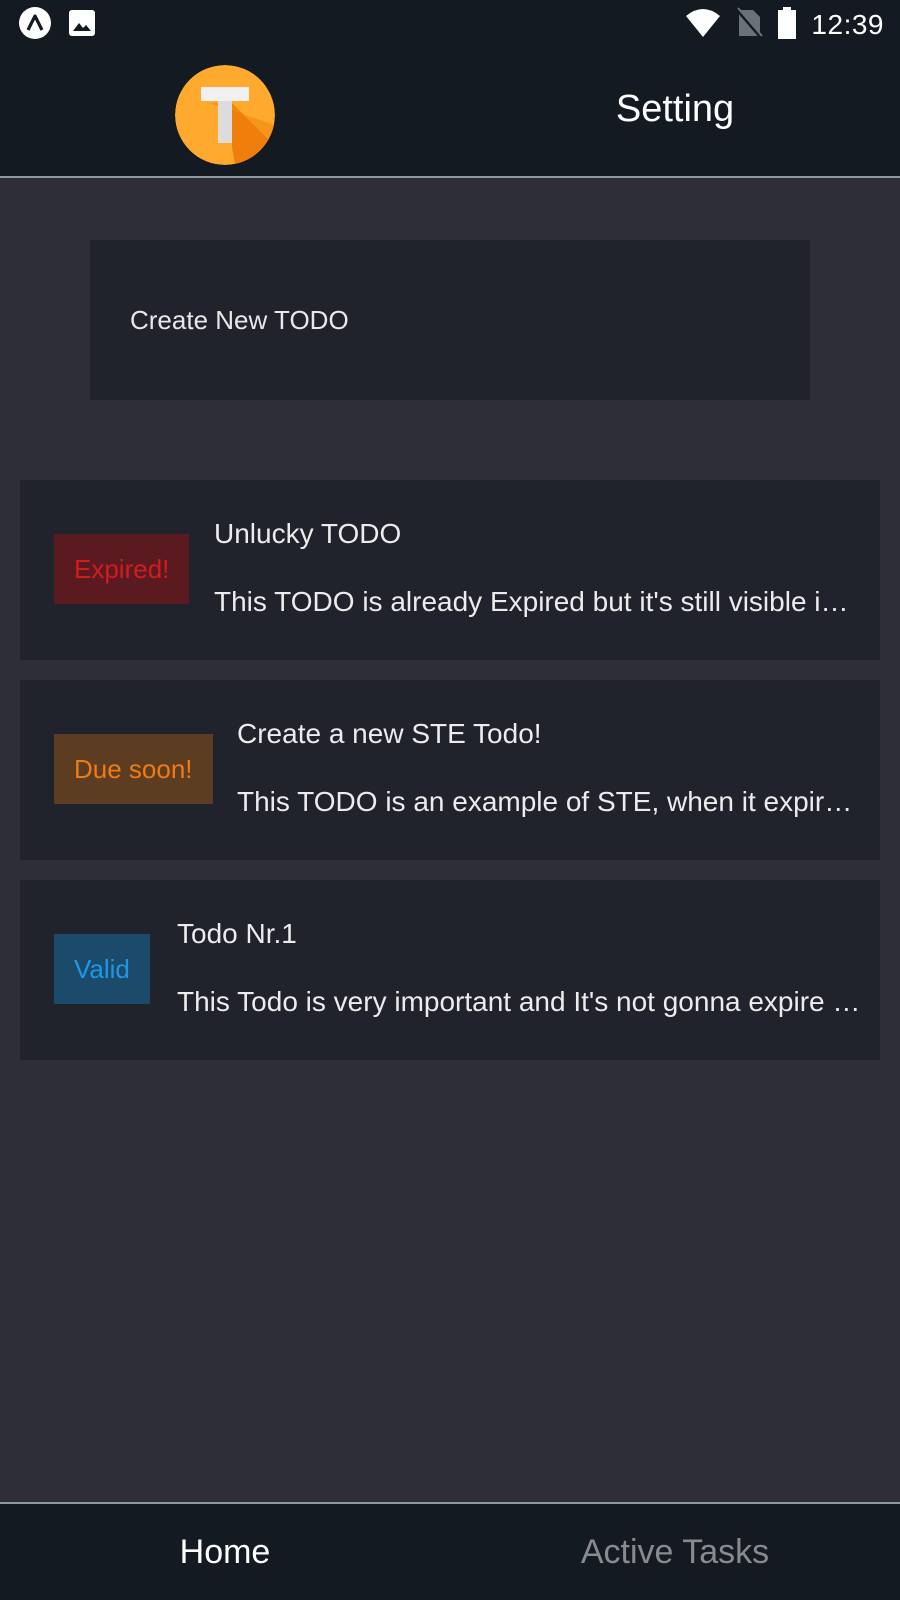  What do you see at coordinates (450, 320) in the screenshot?
I see `create-todo-button: Create New TODO` at bounding box center [450, 320].